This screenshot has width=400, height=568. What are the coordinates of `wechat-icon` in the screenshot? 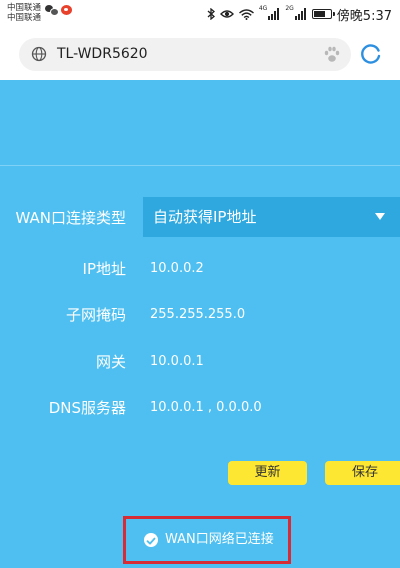 It's located at (52, 10).